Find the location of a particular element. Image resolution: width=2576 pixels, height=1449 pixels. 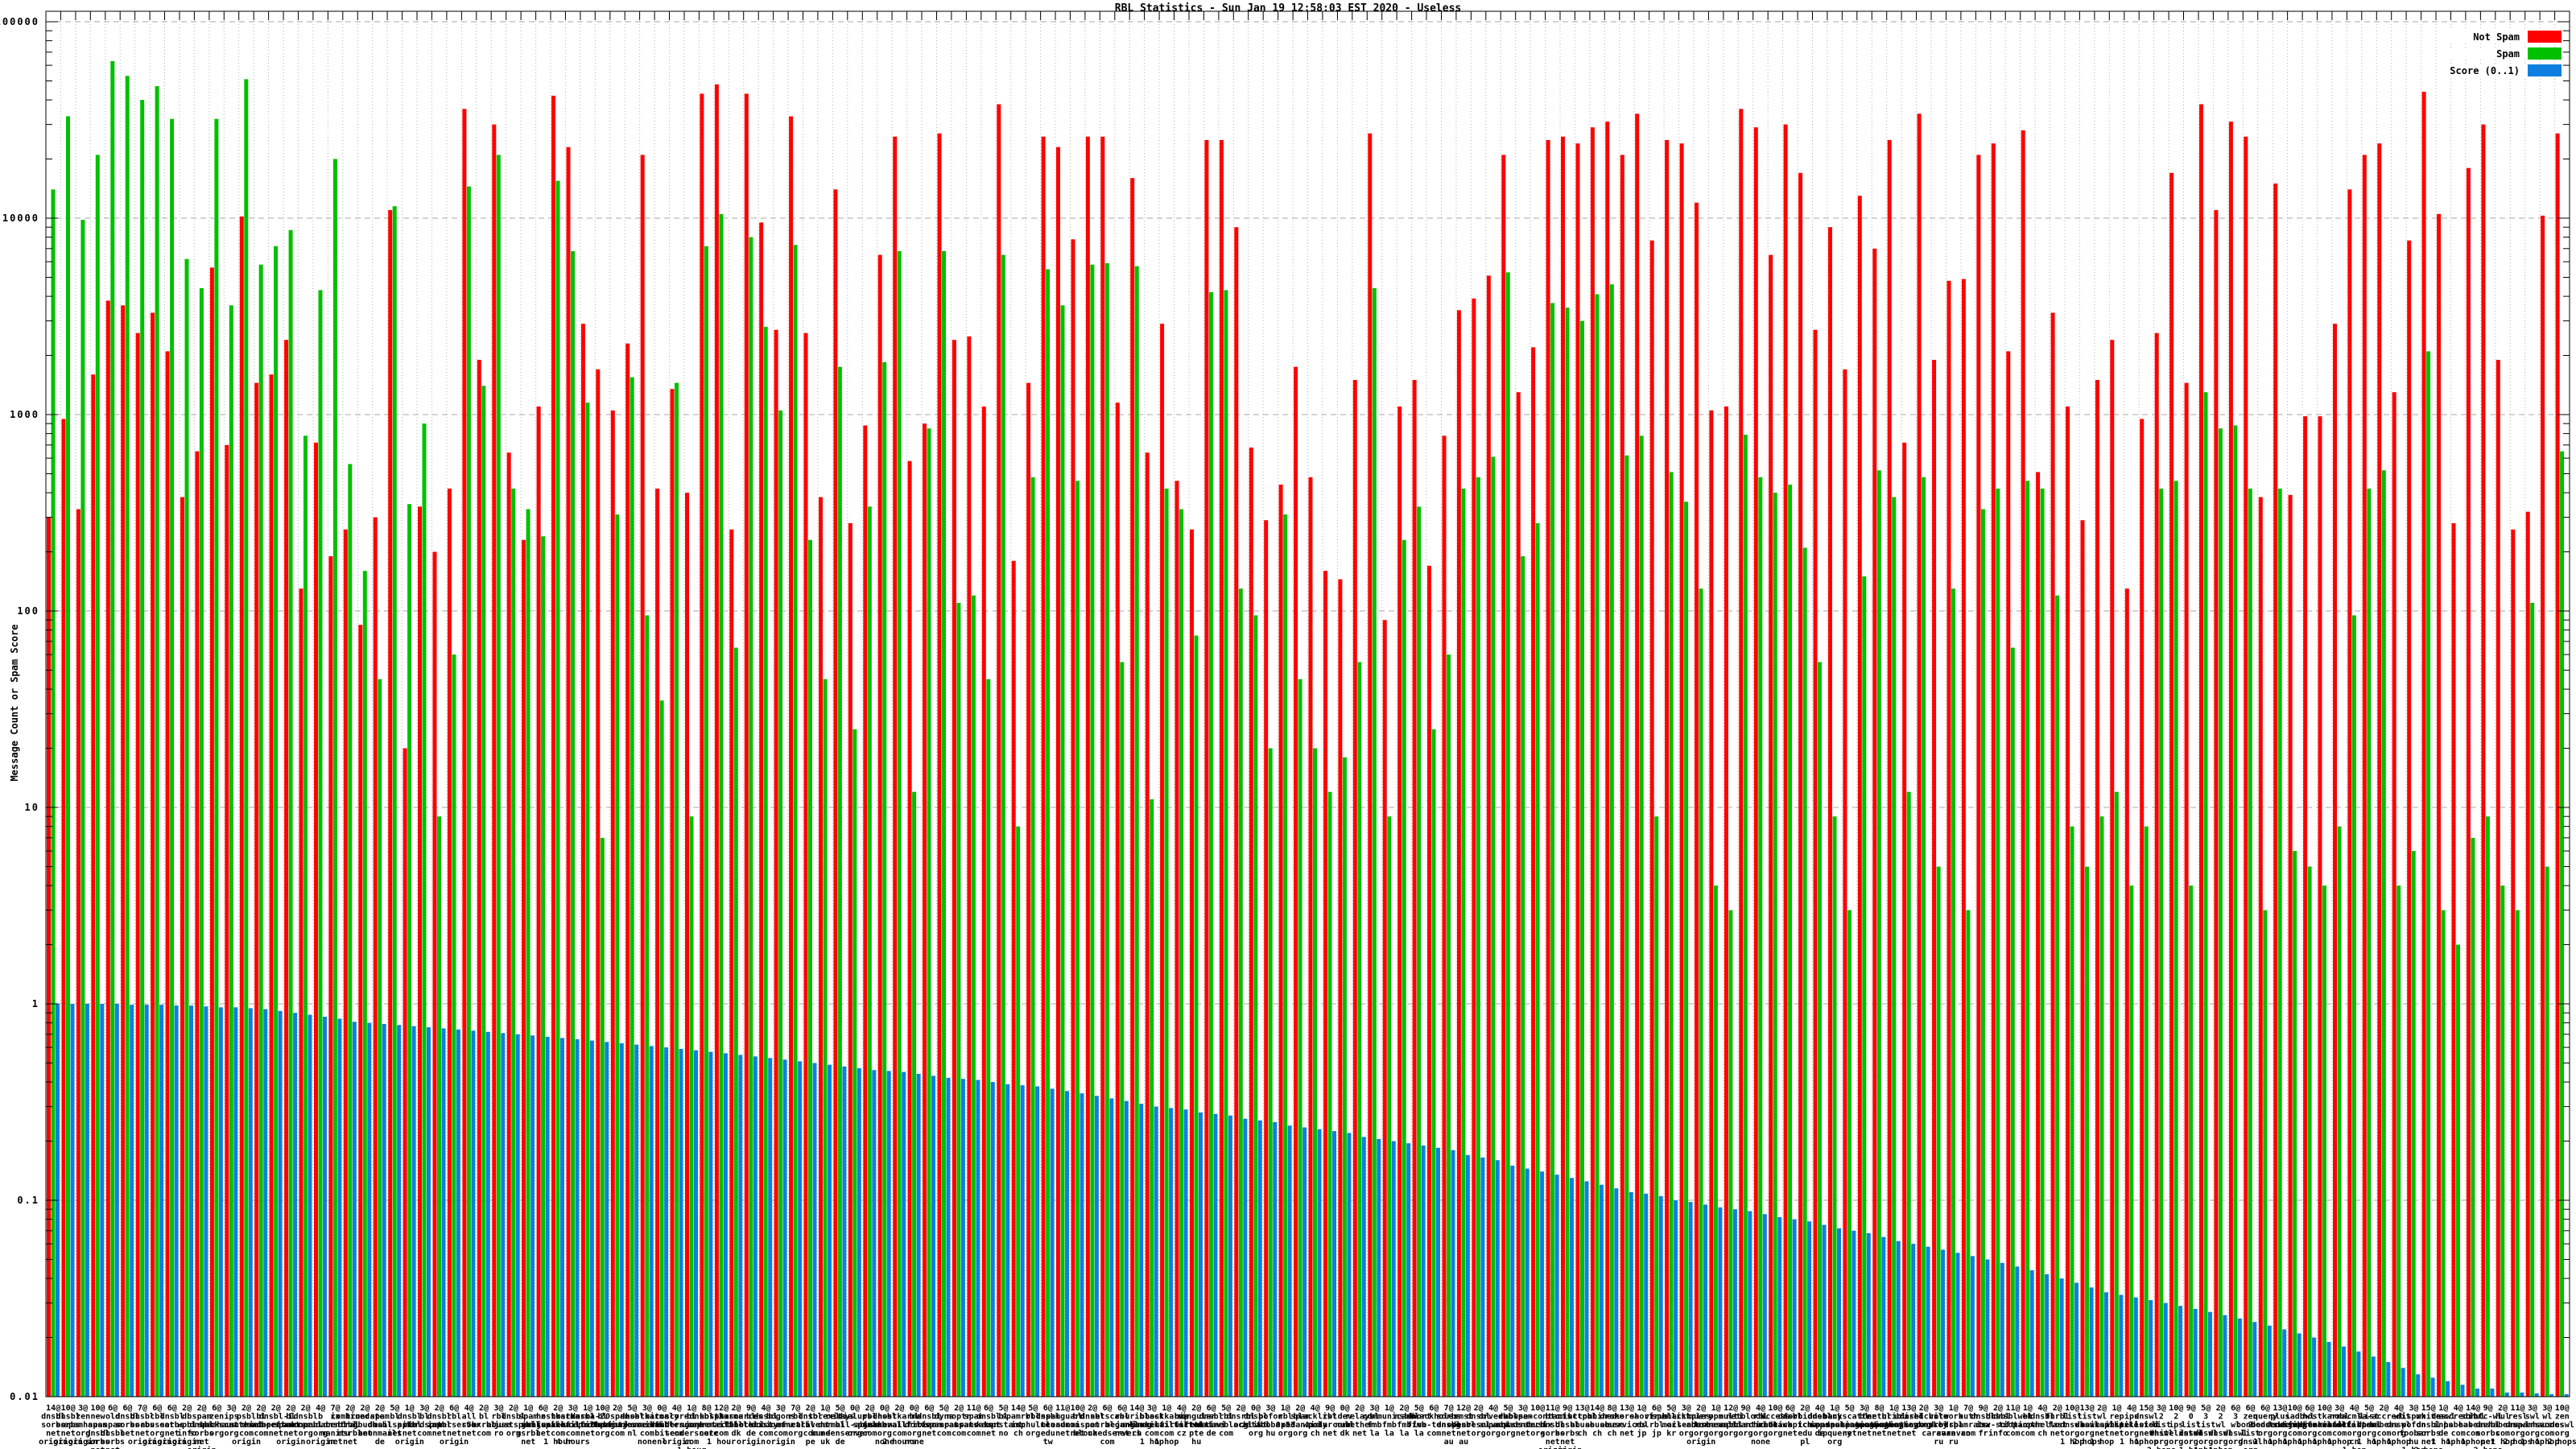

svg-text: 1000 is located at coordinates (24, 414).